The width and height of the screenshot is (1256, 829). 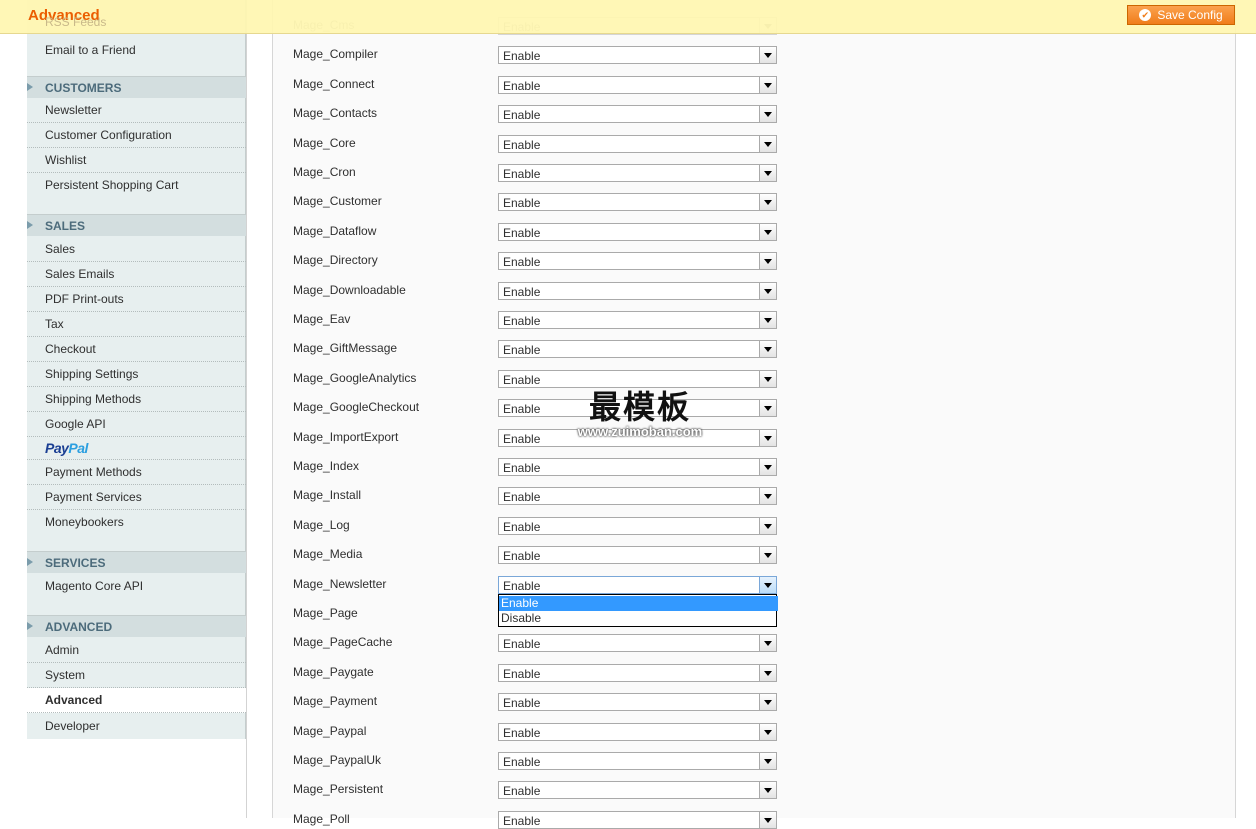 I want to click on watermark-text: 最模板, so click(x=639, y=407).